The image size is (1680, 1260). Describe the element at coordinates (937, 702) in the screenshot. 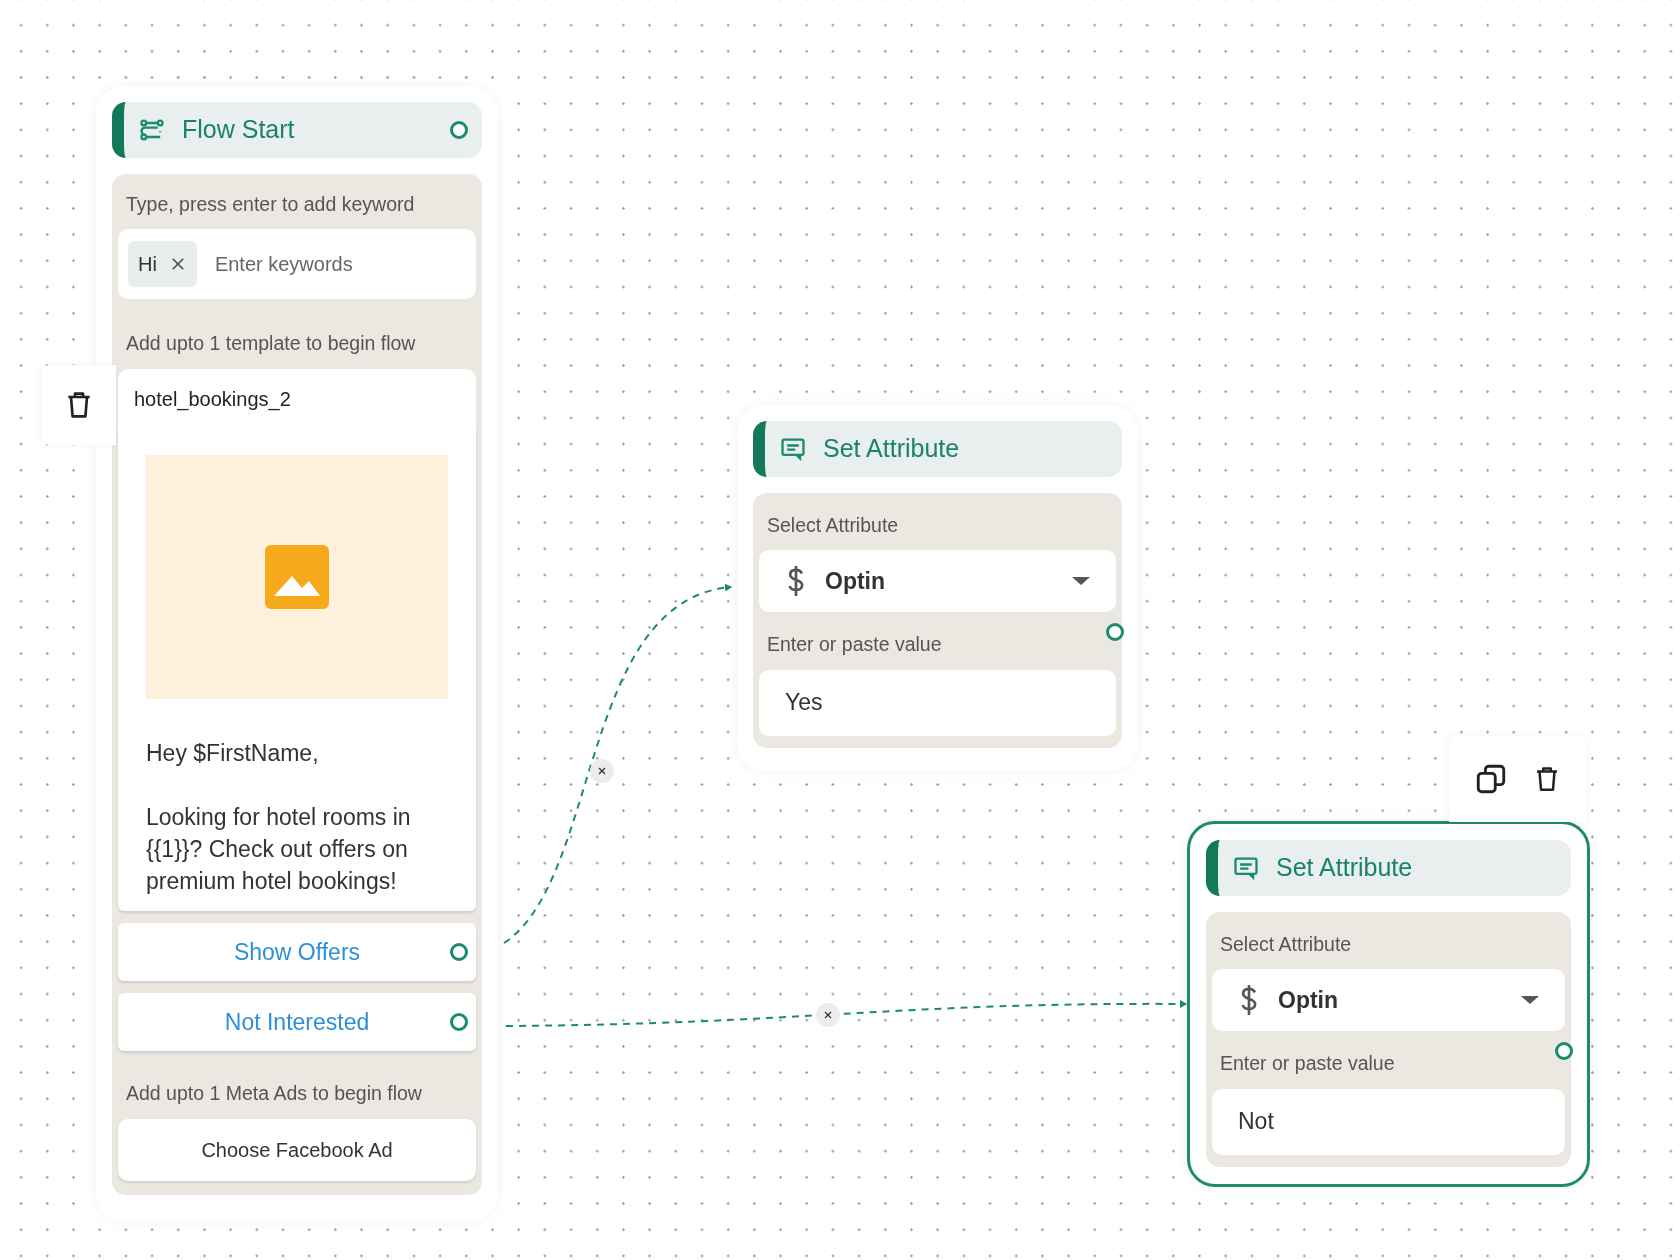

I see `value-field: Yes` at that location.